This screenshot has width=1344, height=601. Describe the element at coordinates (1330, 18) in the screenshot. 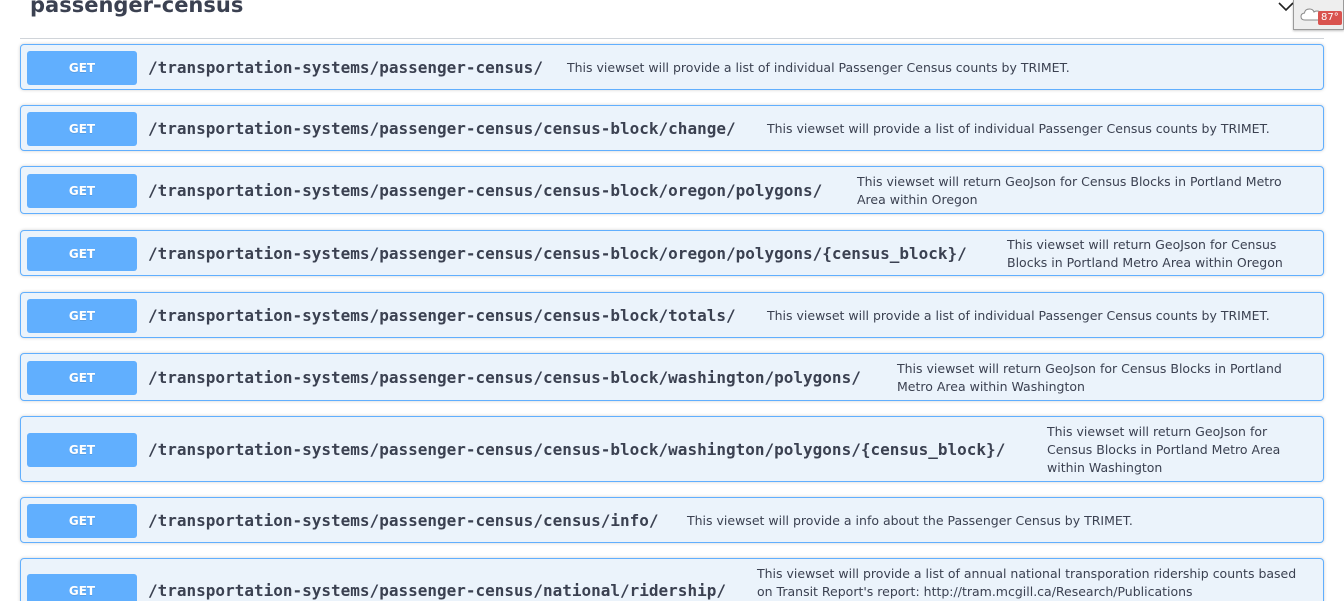

I see `temperature-badge: 87°` at that location.